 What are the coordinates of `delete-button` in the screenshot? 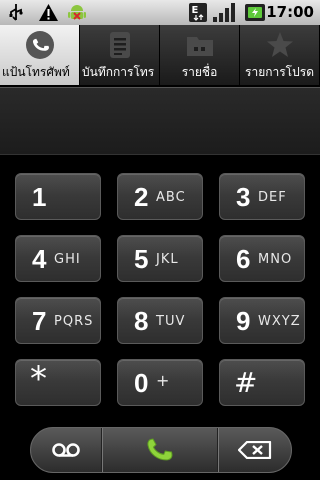 It's located at (254, 450).